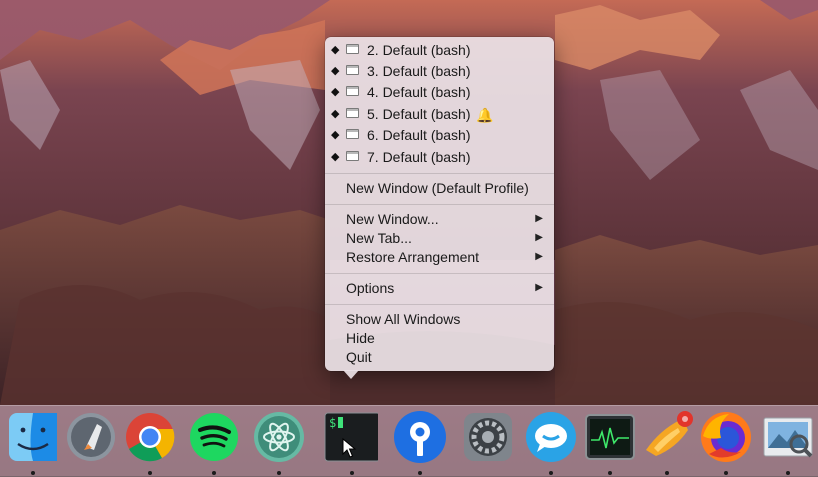 This screenshot has height=477, width=818. What do you see at coordinates (360, 338) in the screenshot?
I see `menu-item-label: Hide` at bounding box center [360, 338].